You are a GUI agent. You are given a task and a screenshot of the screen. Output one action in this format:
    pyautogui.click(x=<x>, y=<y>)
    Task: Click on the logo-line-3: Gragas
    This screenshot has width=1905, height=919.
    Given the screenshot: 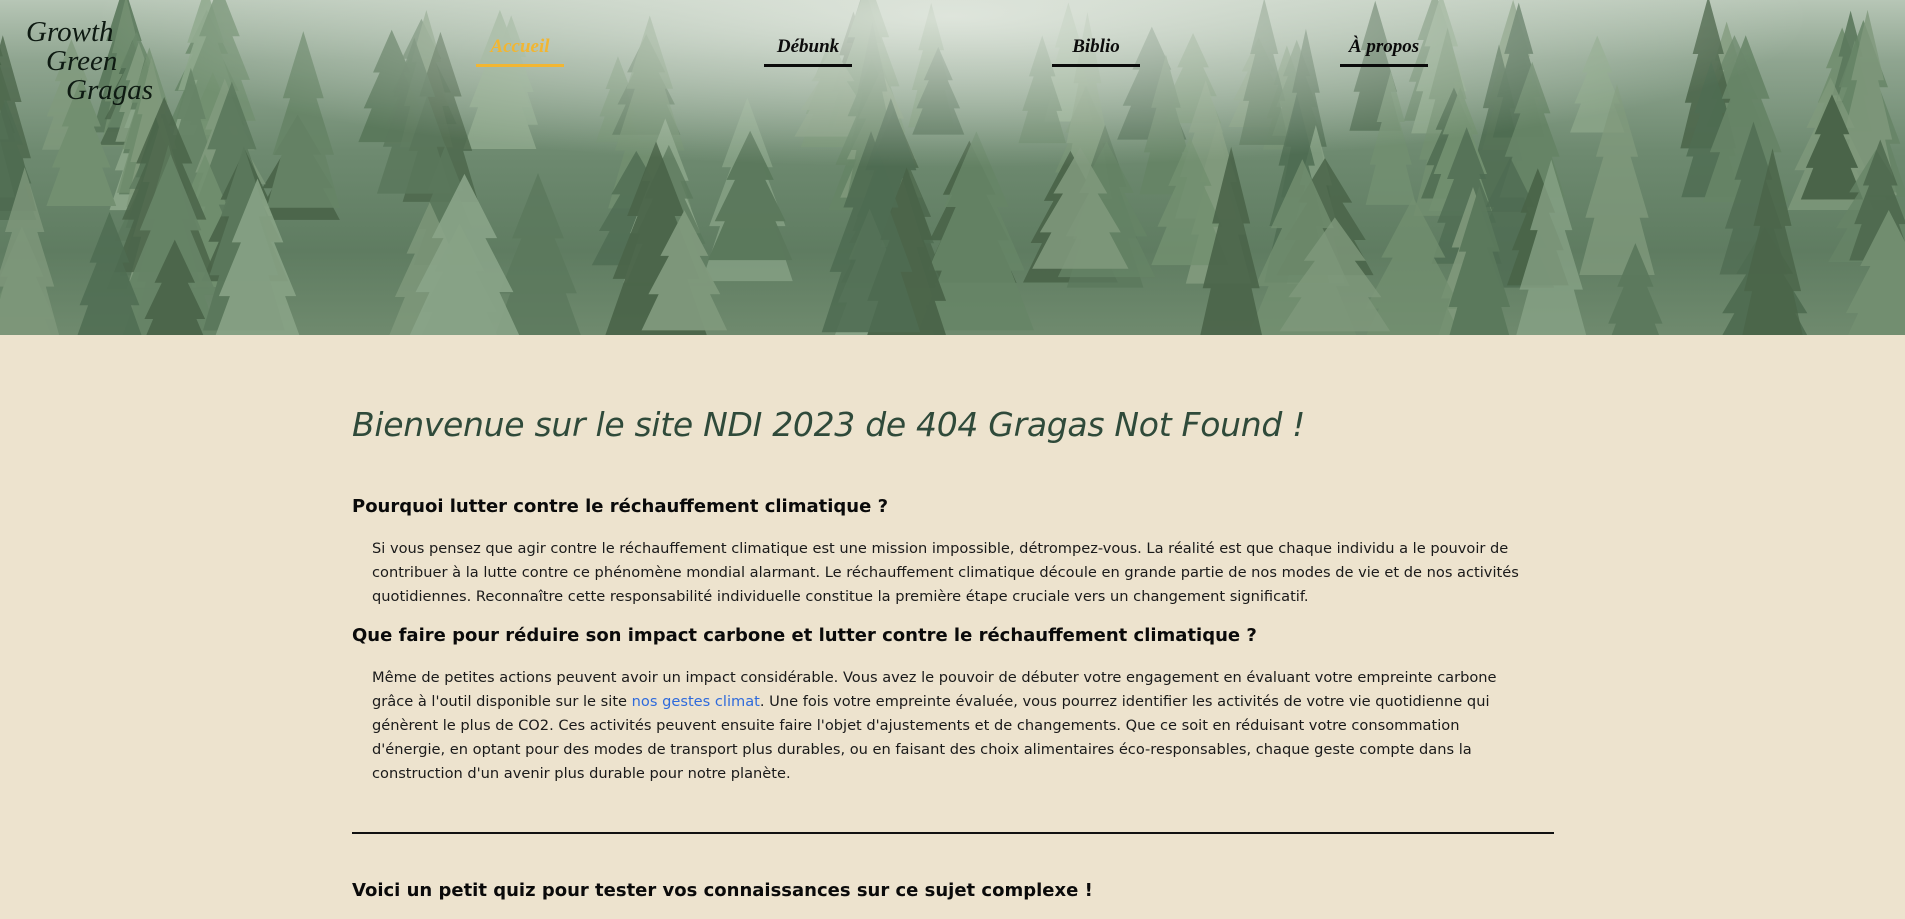 What is the action you would take?
    pyautogui.click(x=110, y=90)
    